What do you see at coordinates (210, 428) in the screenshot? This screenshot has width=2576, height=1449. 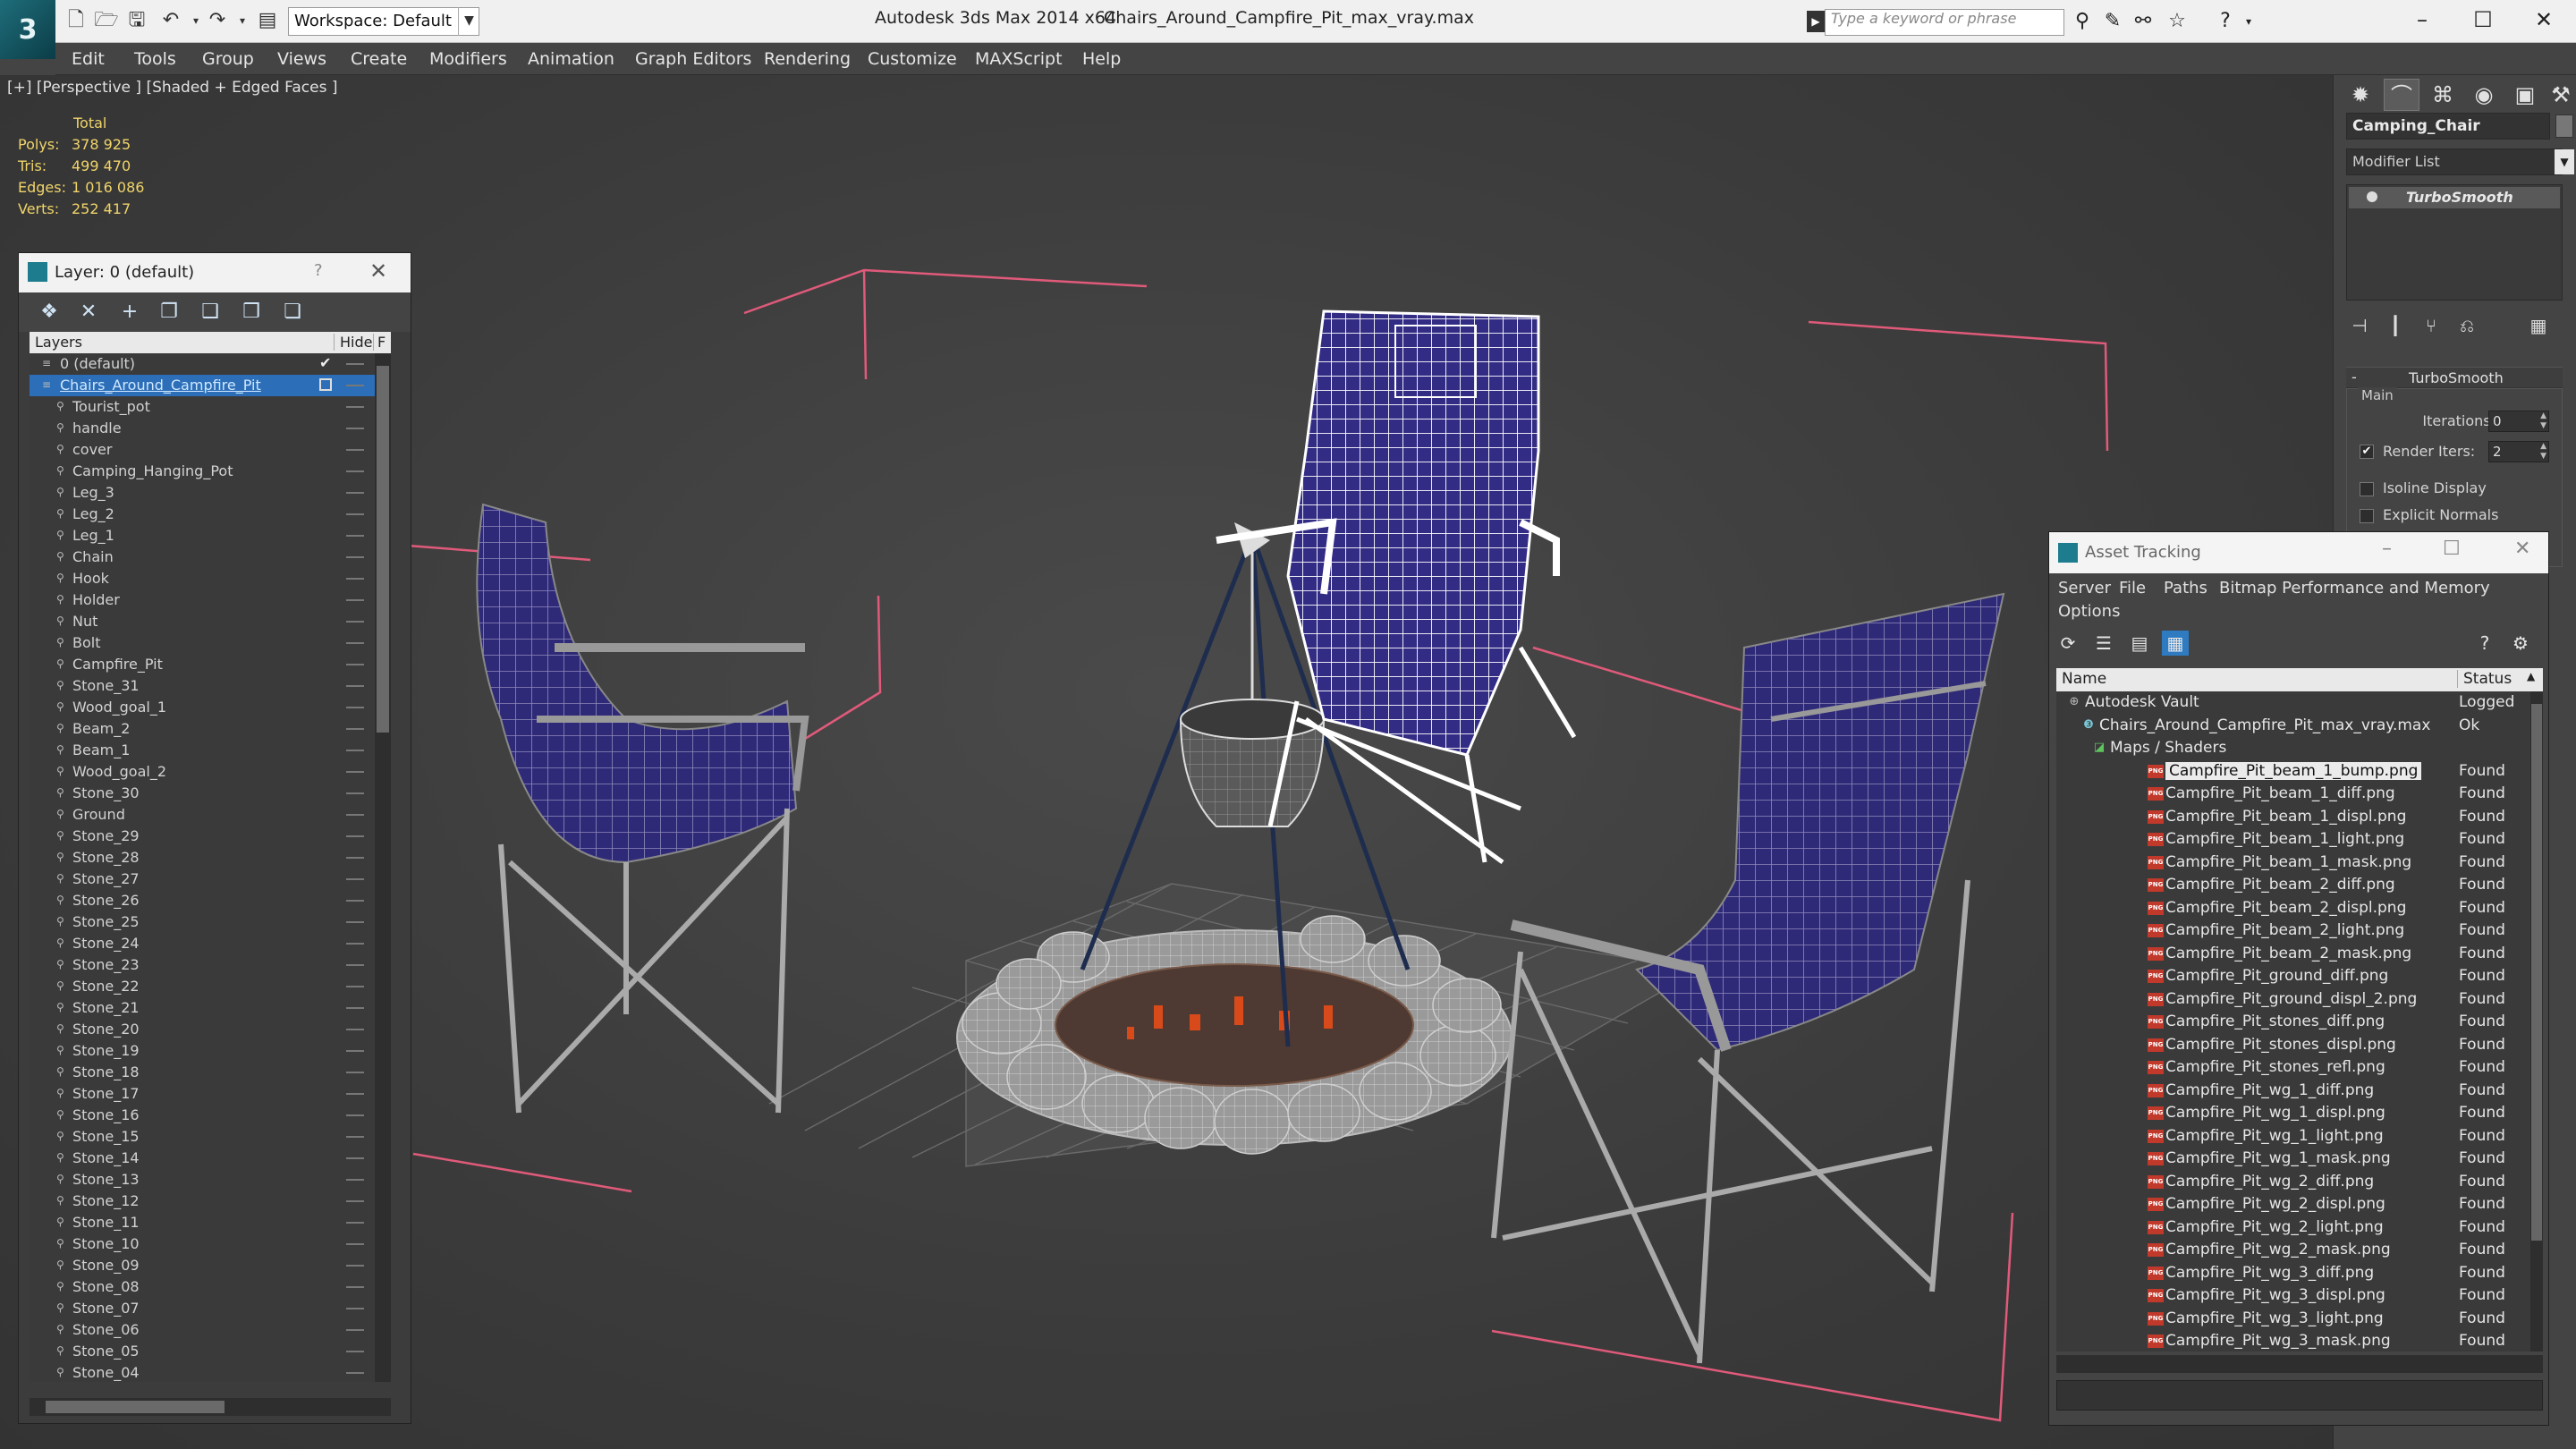 I see `layer-row: ⚲ handle` at bounding box center [210, 428].